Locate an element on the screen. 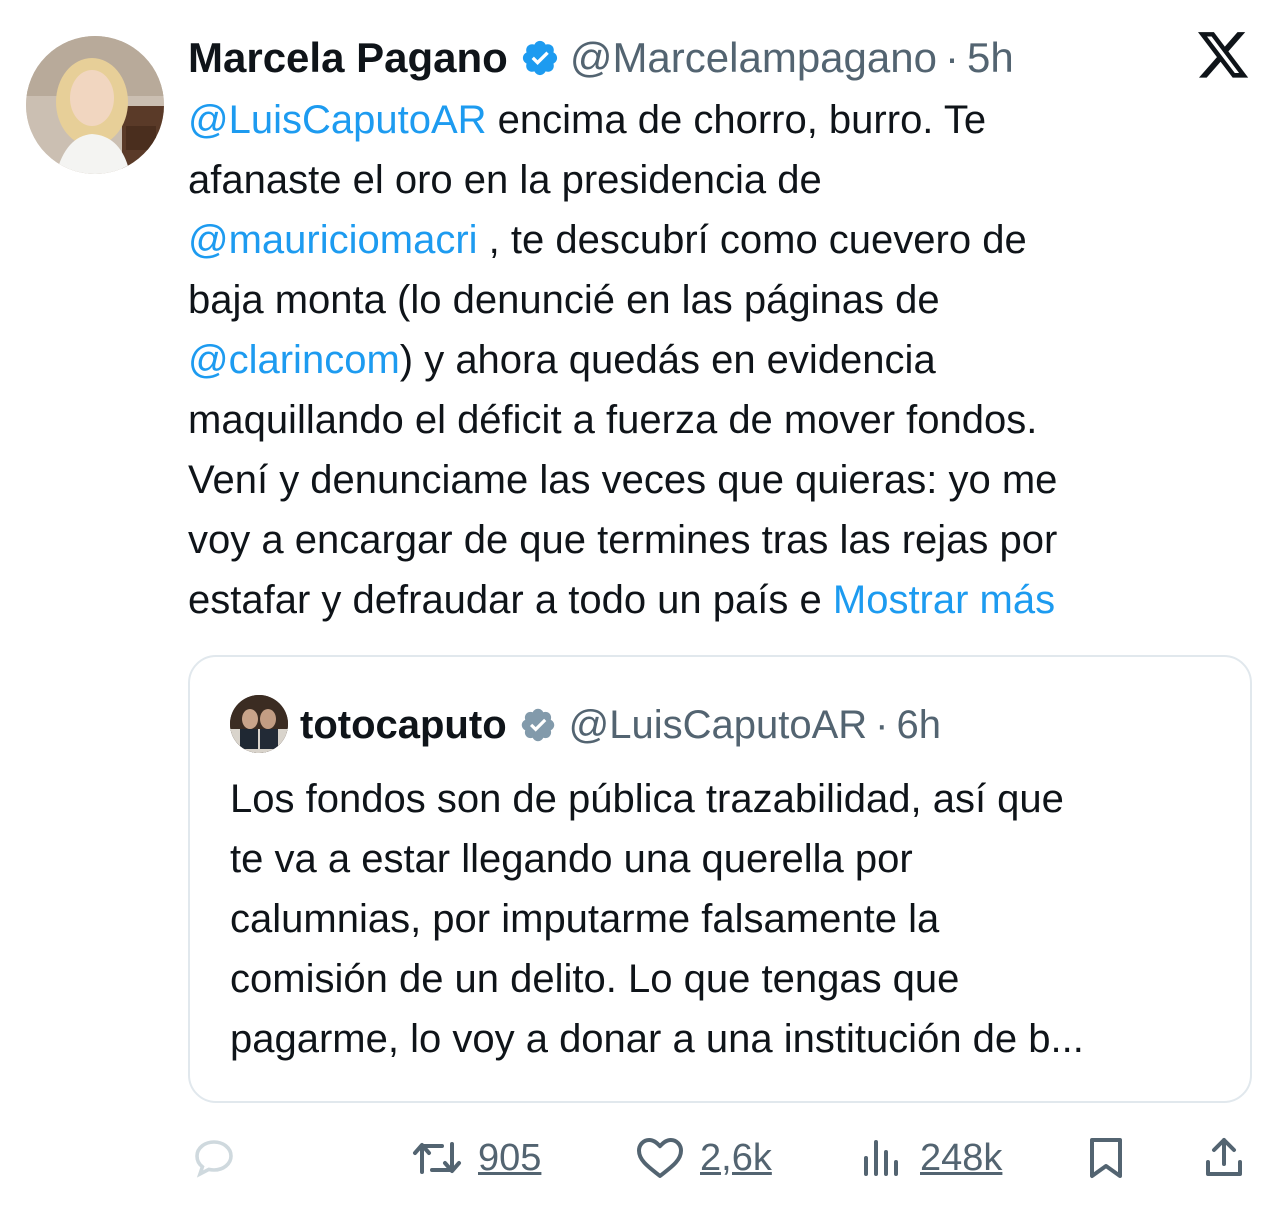  x-logo-icon is located at coordinates (1223, 55).